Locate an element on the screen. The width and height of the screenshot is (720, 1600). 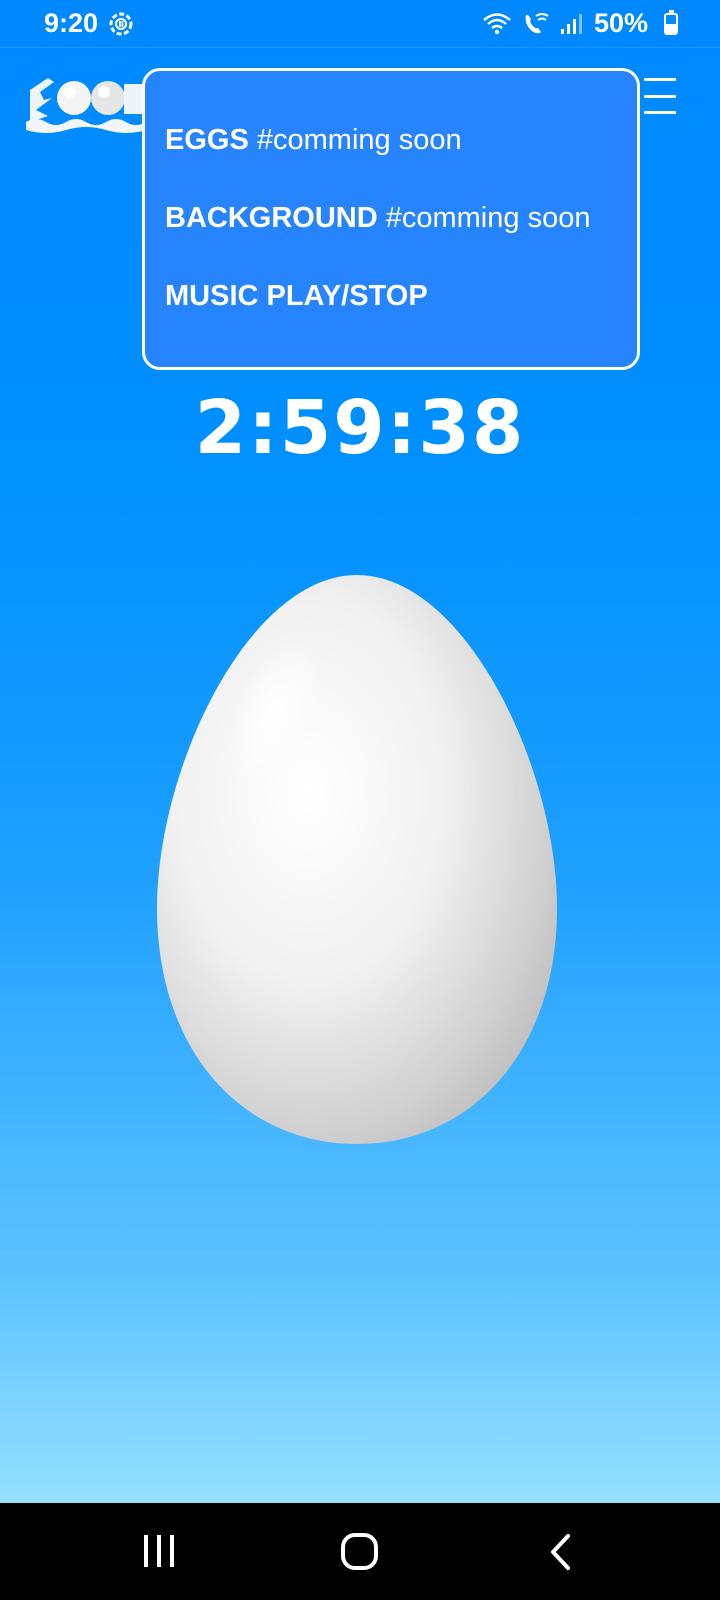
back-icon is located at coordinates (561, 1554).